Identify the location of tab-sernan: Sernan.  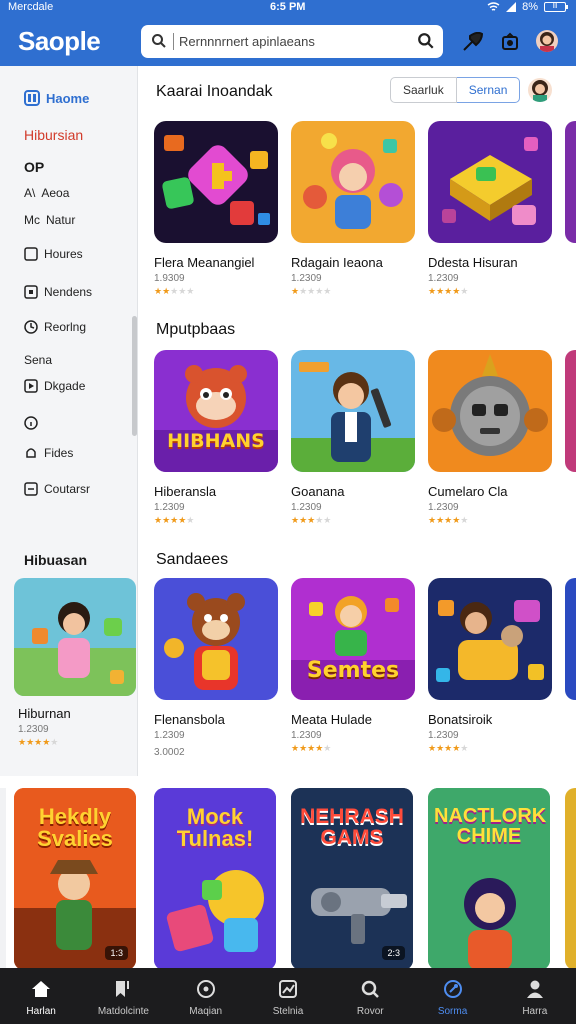
(488, 90).